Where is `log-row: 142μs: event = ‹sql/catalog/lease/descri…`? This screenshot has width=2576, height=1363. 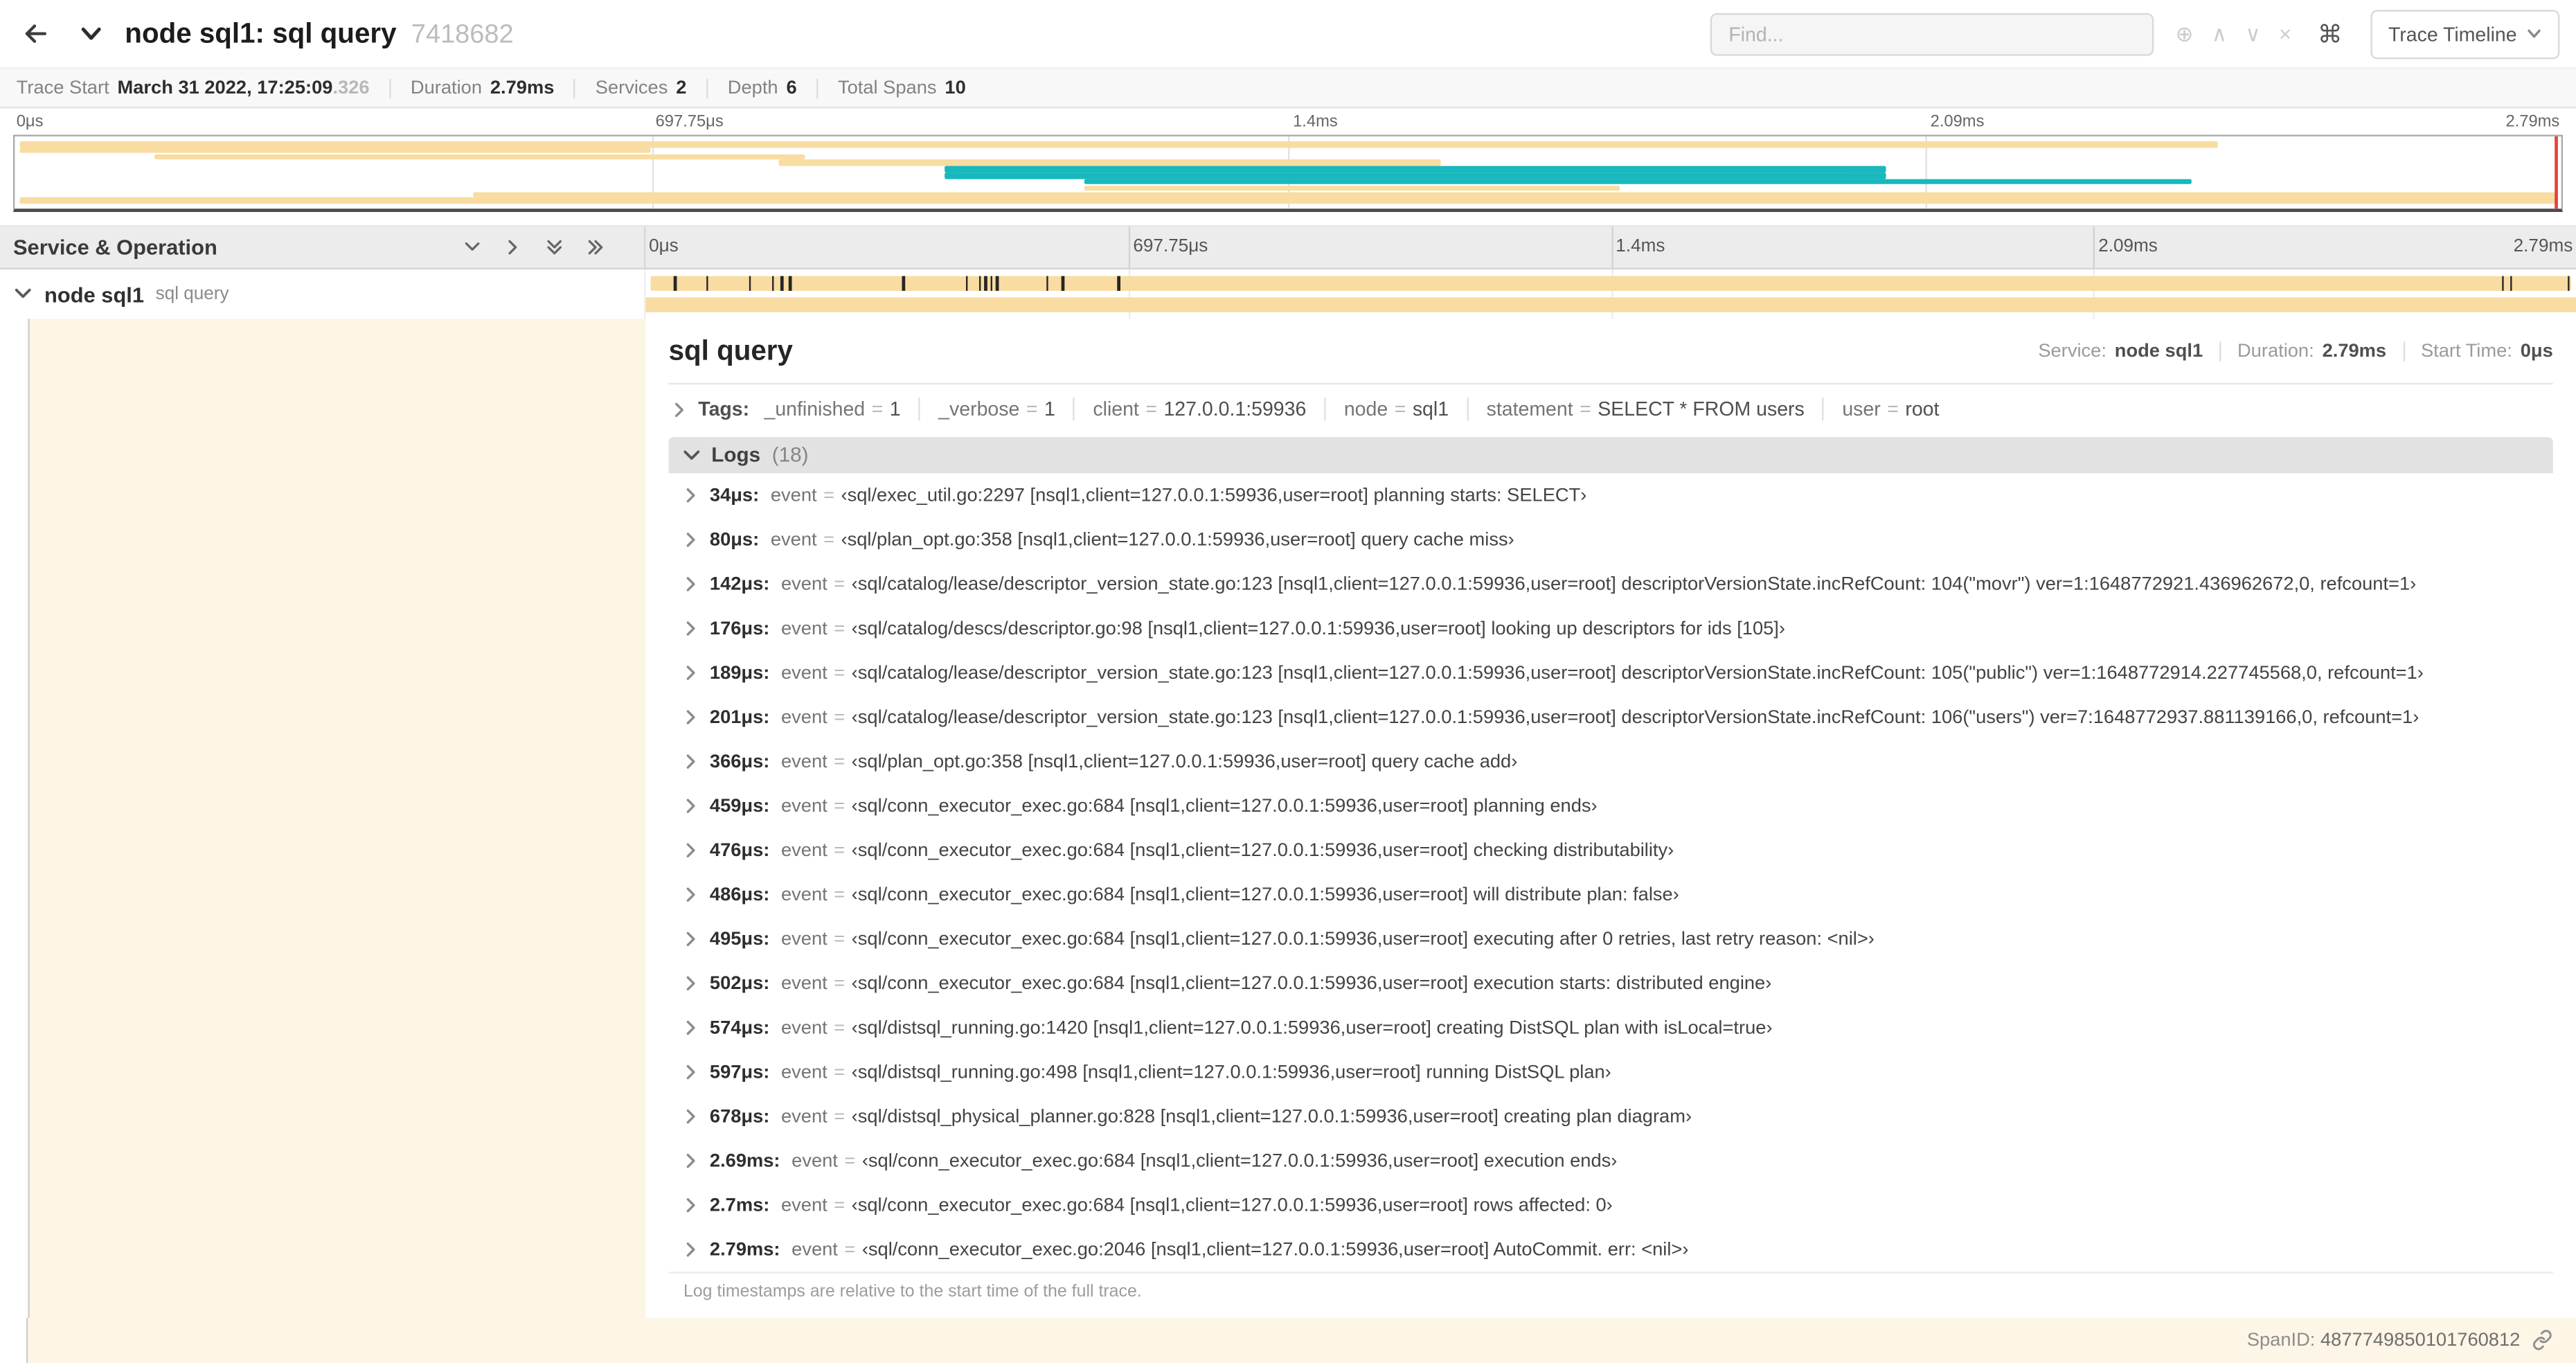
log-row: 142μs: event = ‹sql/catalog/lease/descri… is located at coordinates (1611, 584).